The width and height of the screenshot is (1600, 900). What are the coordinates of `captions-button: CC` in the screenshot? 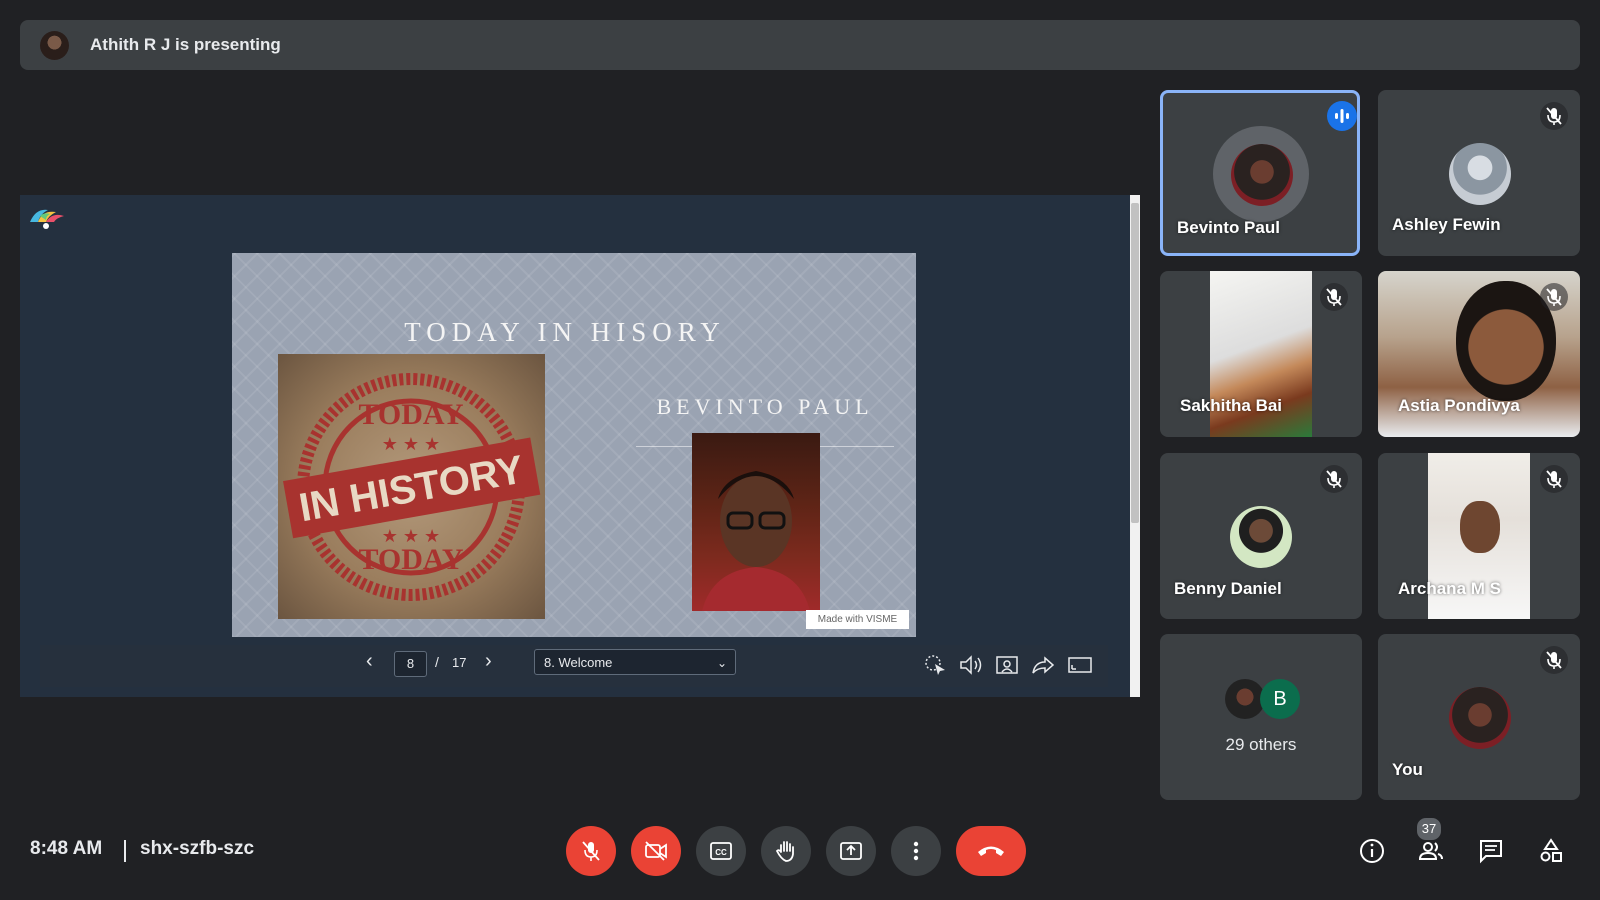 It's located at (721, 851).